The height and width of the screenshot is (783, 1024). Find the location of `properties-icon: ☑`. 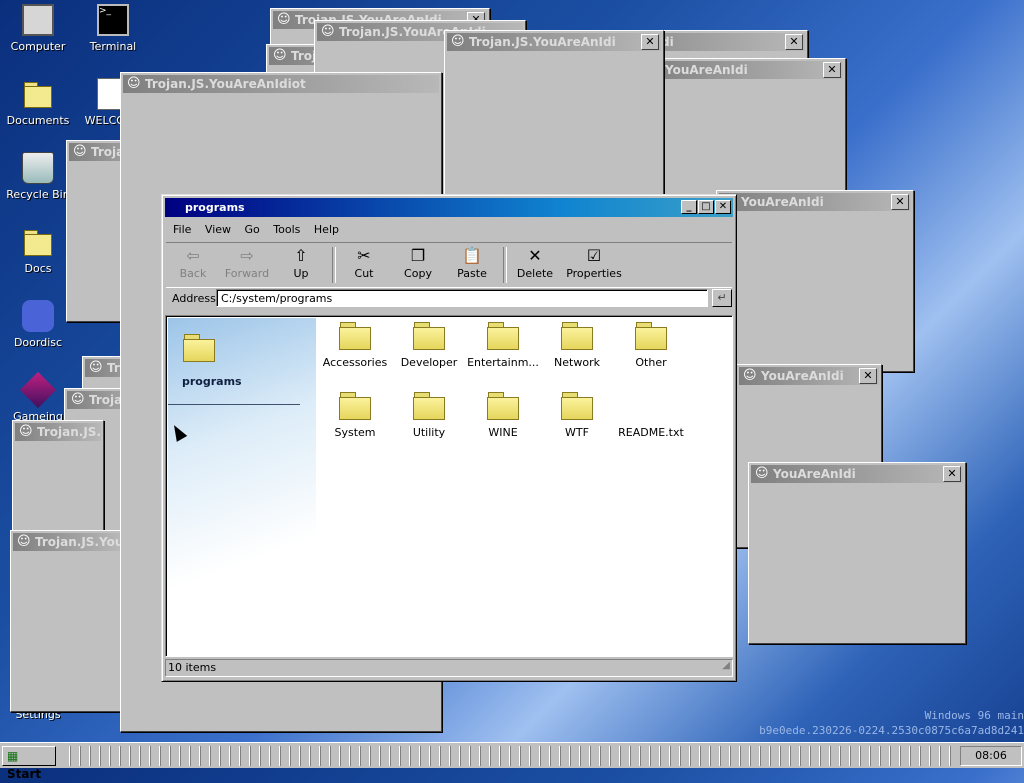

properties-icon: ☑ is located at coordinates (594, 255).